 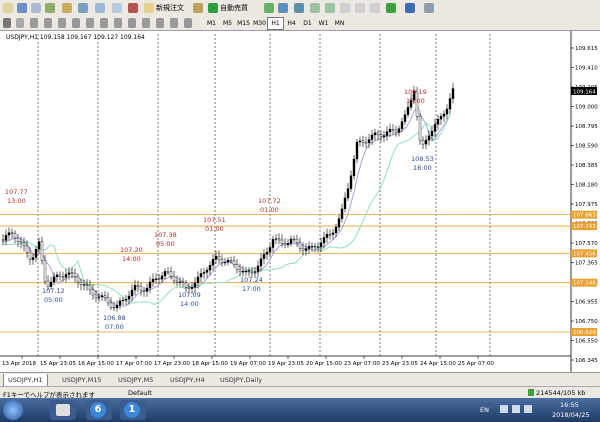 I want to click on autoscroll-icon, so click(x=360, y=8).